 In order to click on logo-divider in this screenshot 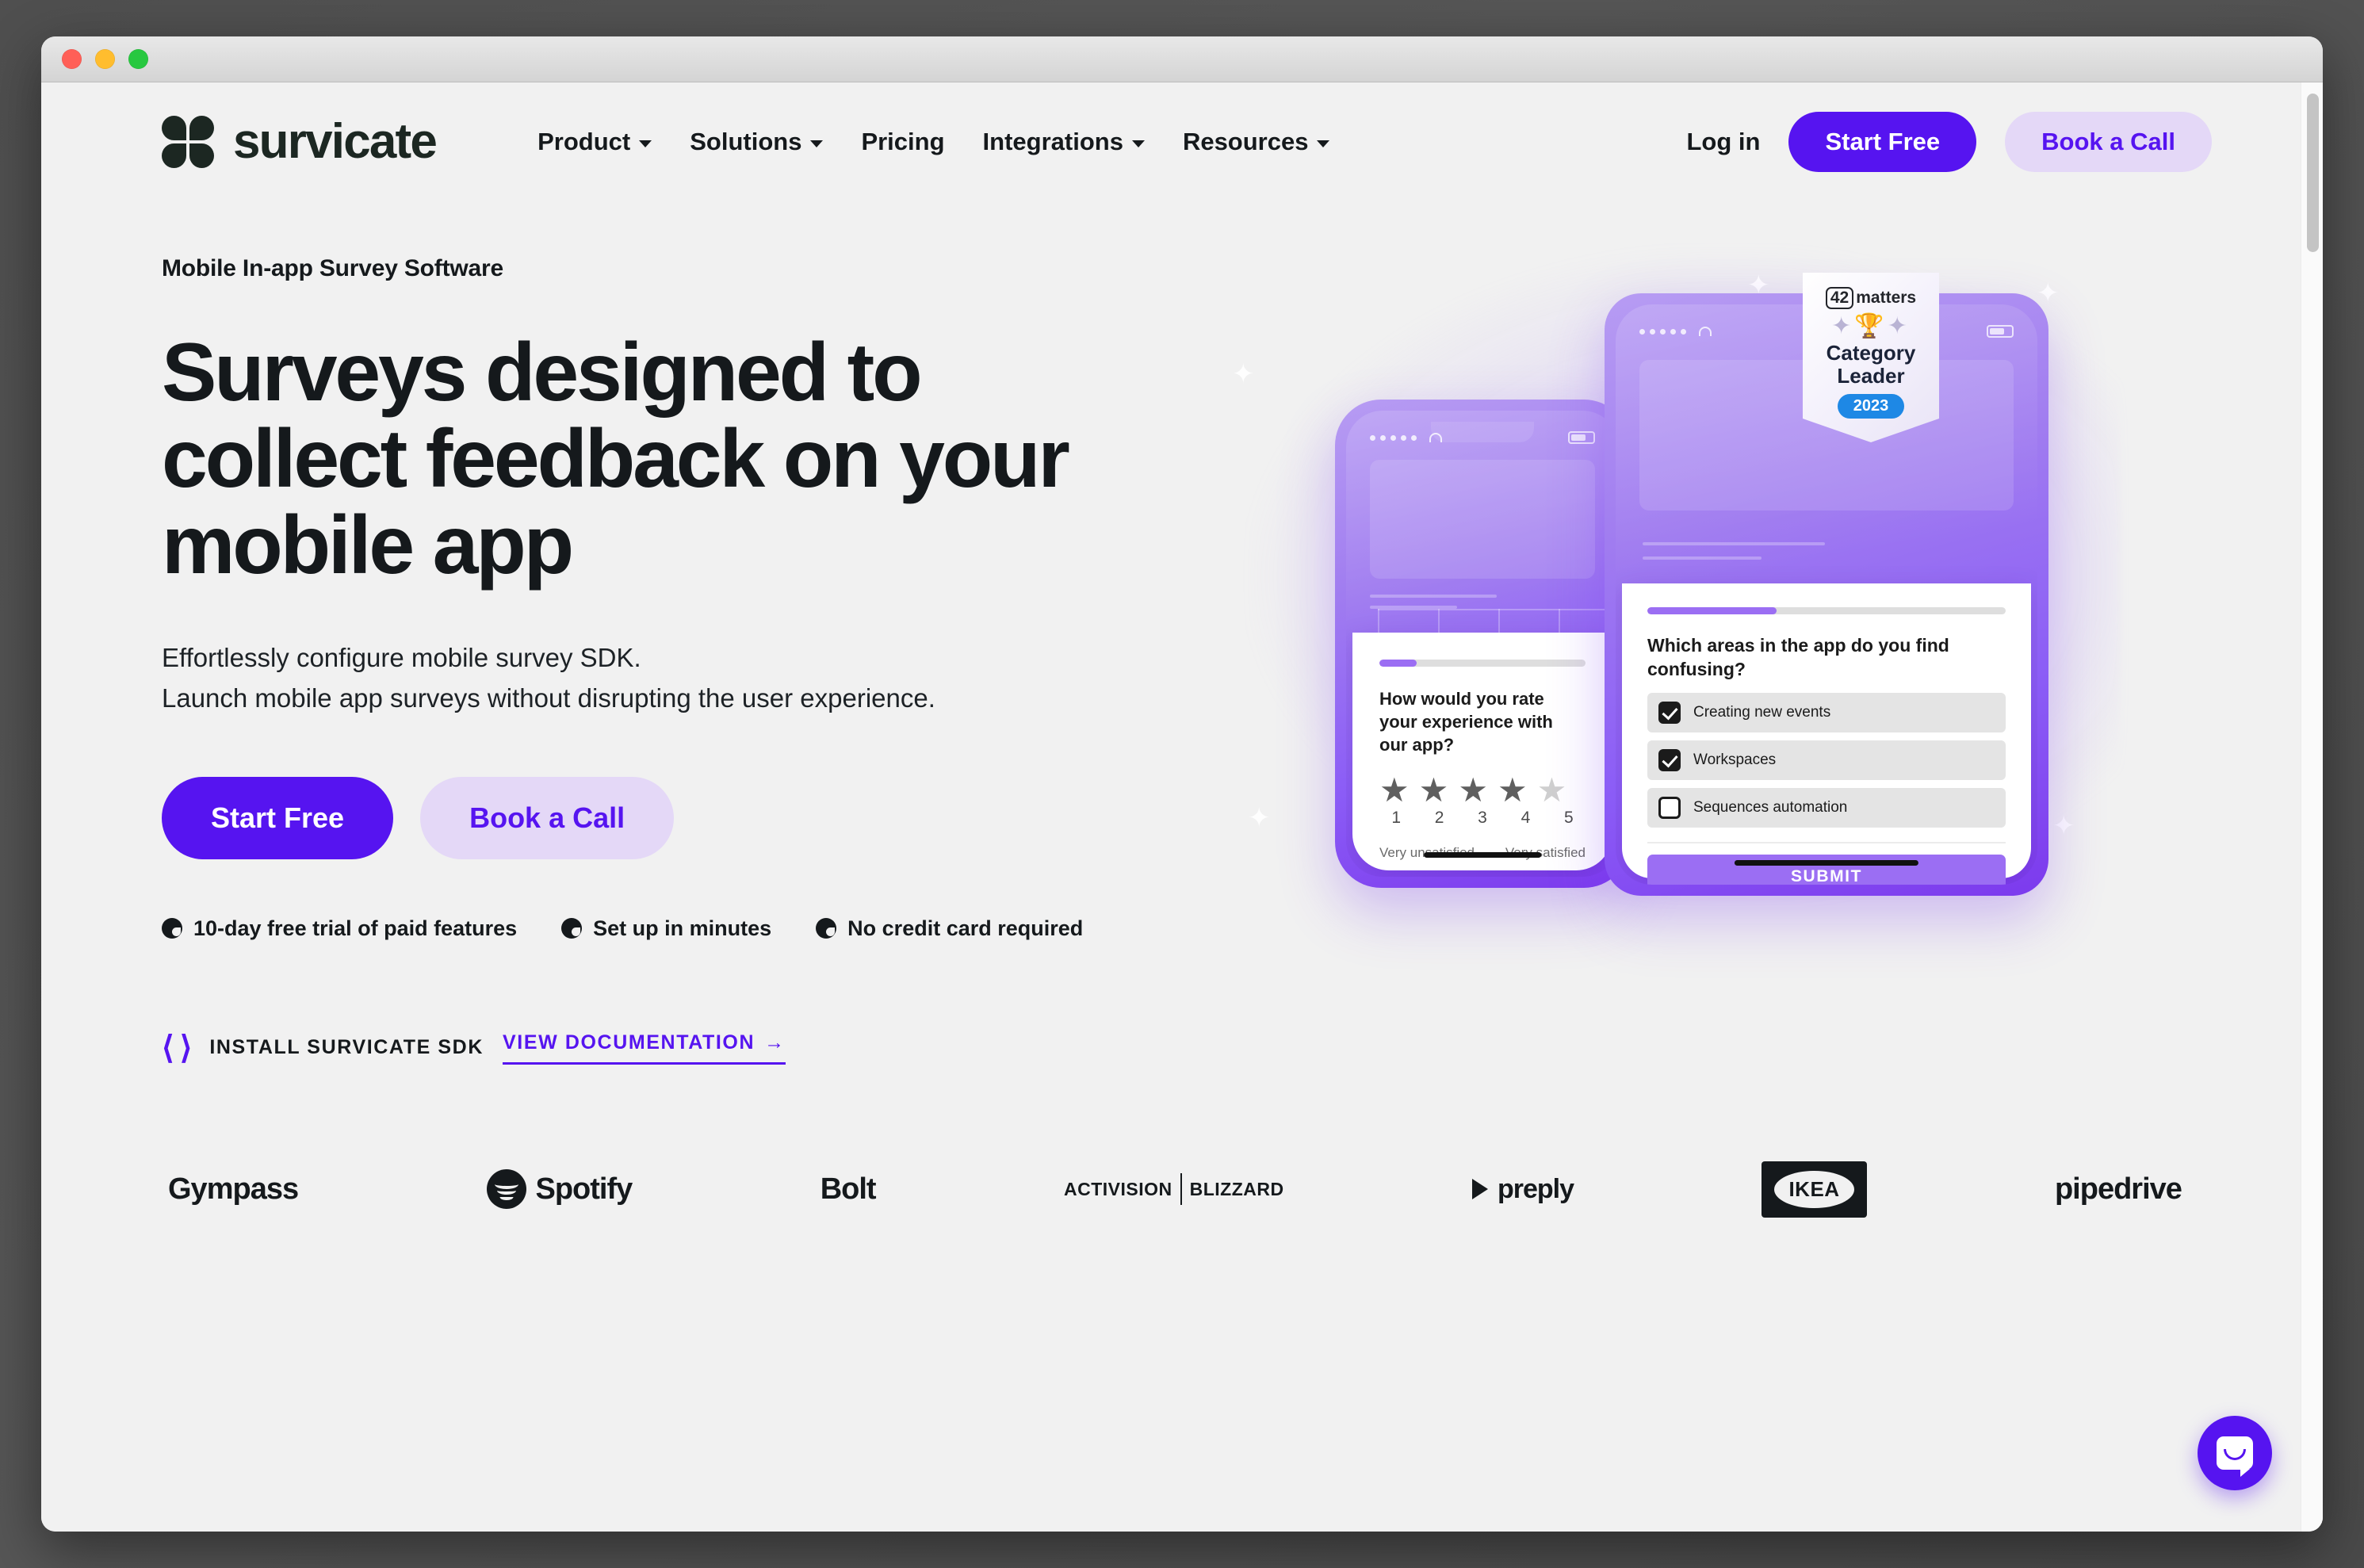, I will do `click(1181, 1189)`.